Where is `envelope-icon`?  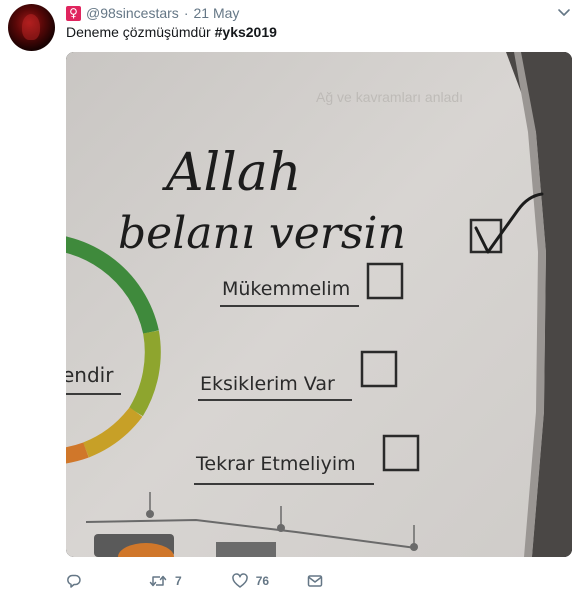 envelope-icon is located at coordinates (315, 581).